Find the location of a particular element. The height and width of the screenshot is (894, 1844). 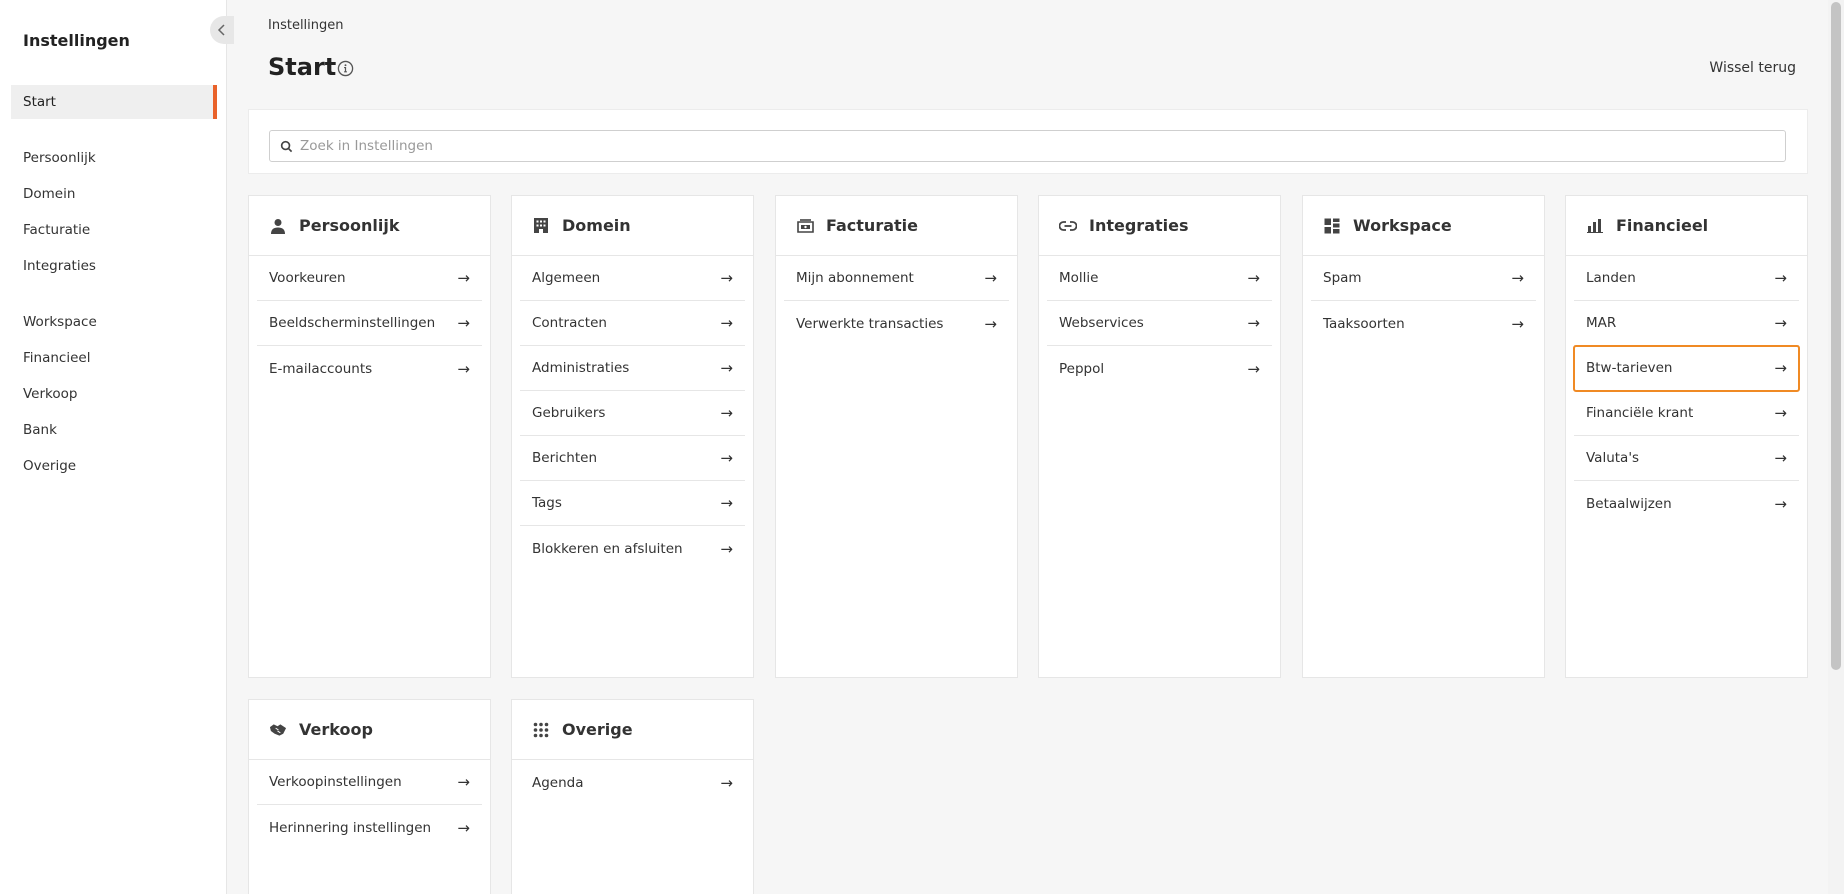

search-icon is located at coordinates (286, 146).